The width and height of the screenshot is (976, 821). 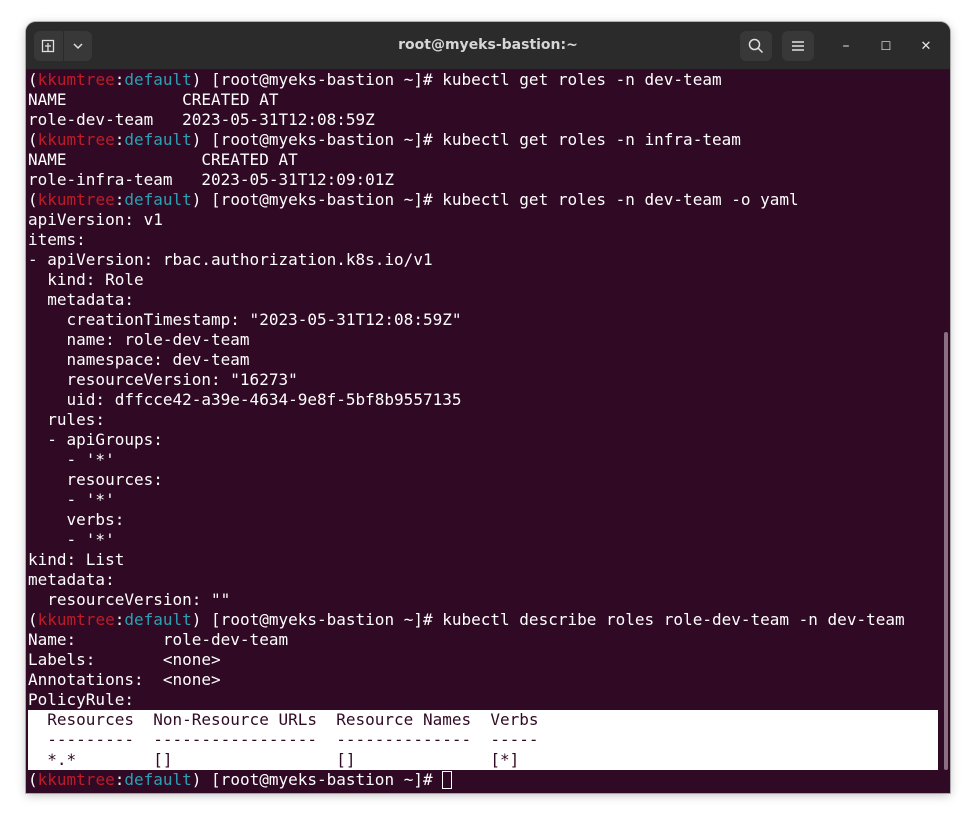 What do you see at coordinates (483, 220) in the screenshot?
I see `output-line: apiVersion: v1` at bounding box center [483, 220].